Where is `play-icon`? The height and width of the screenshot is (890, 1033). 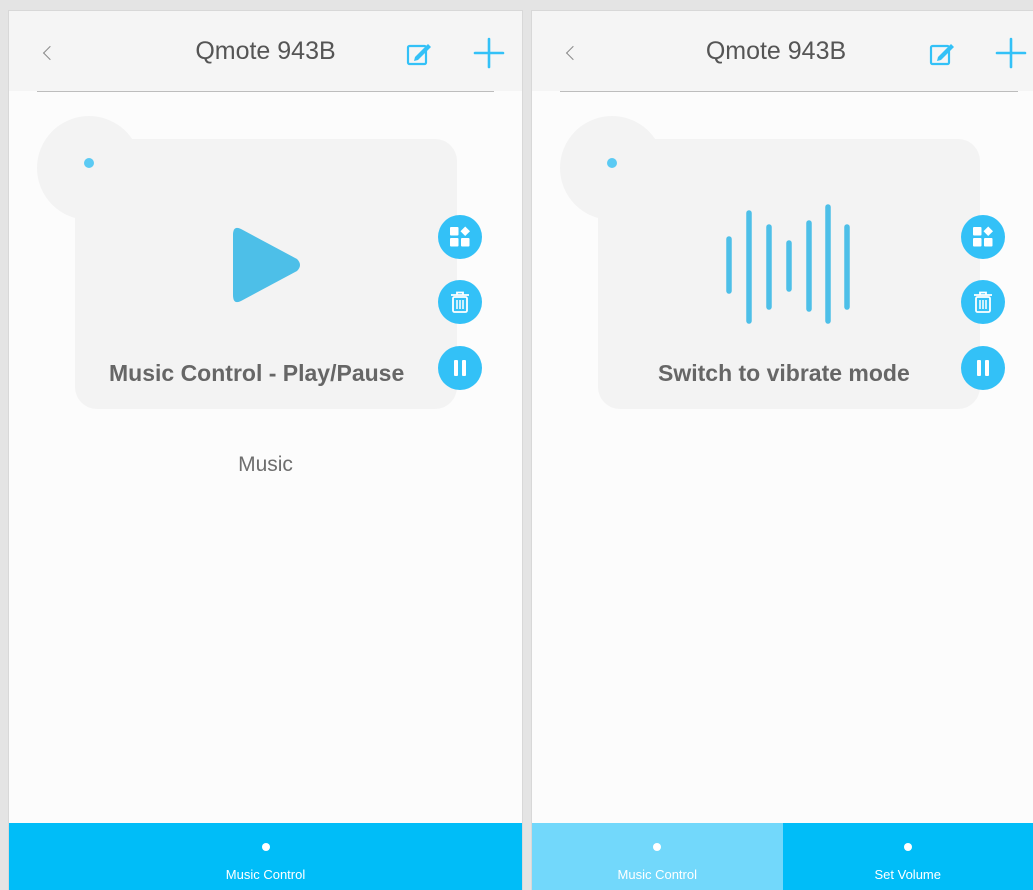
play-icon is located at coordinates (267, 265).